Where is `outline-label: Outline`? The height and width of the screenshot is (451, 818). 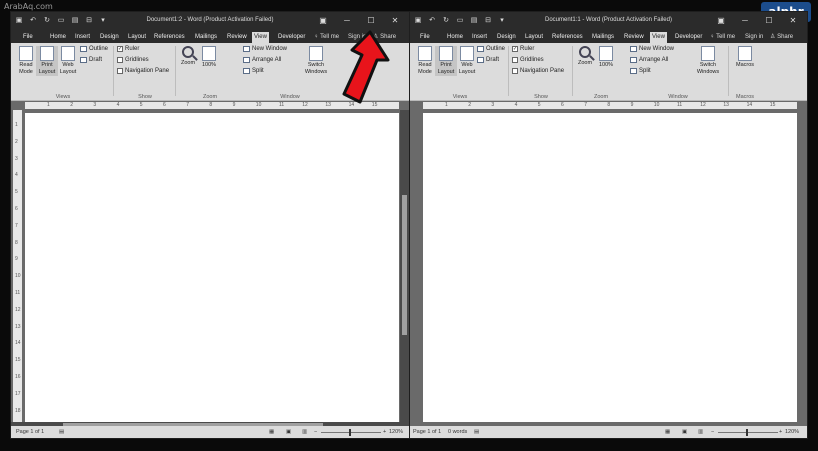
outline-label: Outline is located at coordinates (496, 49).